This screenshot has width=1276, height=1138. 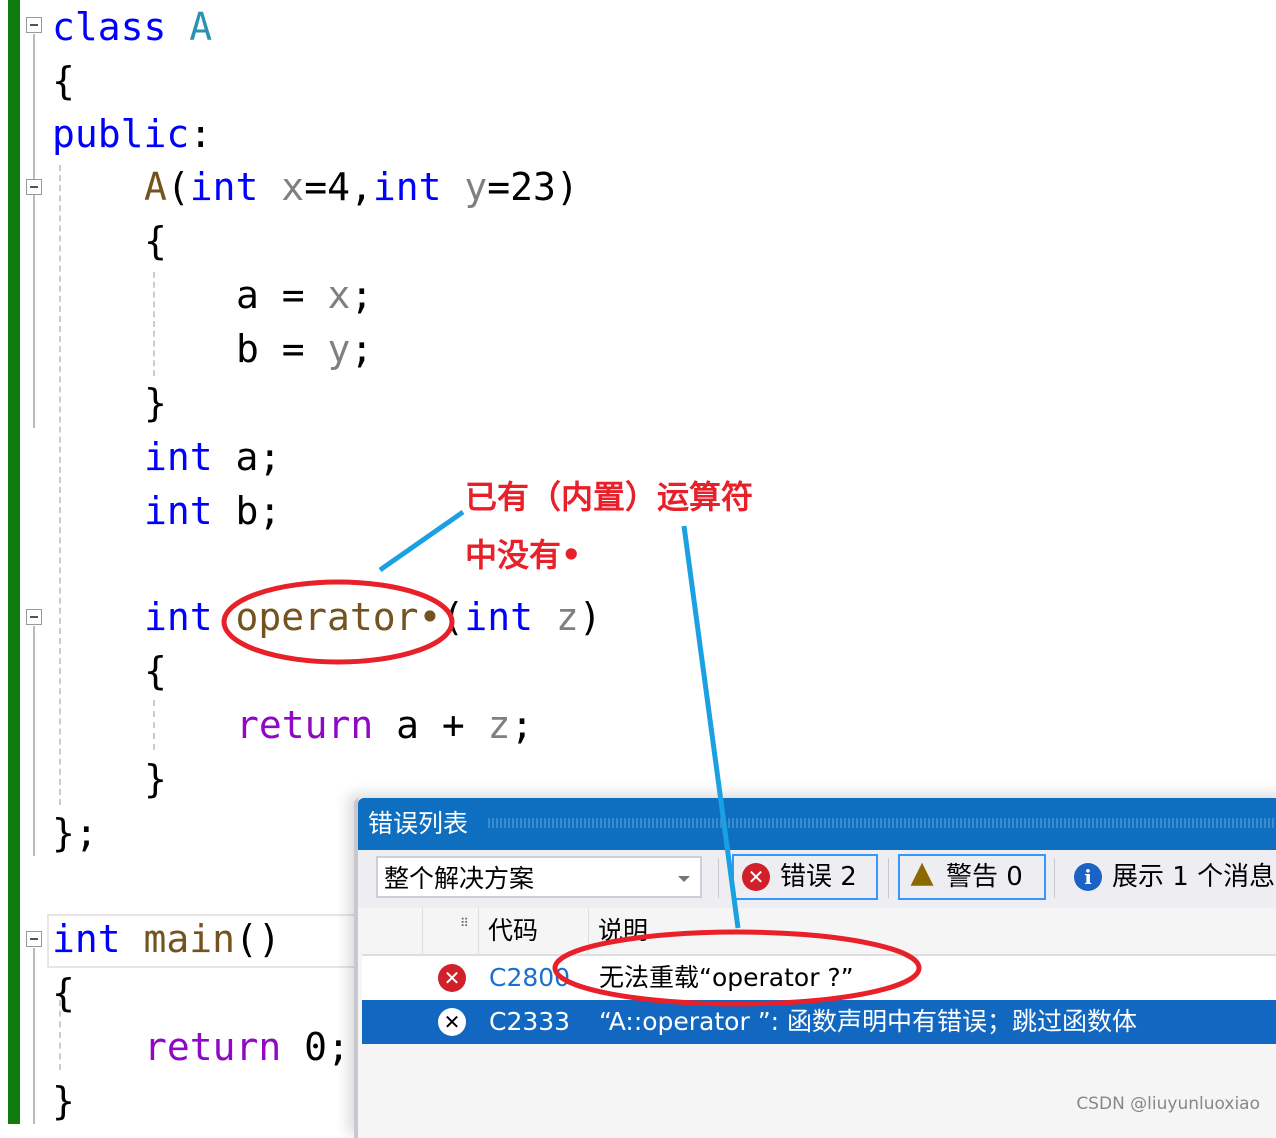 What do you see at coordinates (868, 1021) in the screenshot?
I see `error-description: “A::operator ”: 函数声明中有错误；跳过函数体` at bounding box center [868, 1021].